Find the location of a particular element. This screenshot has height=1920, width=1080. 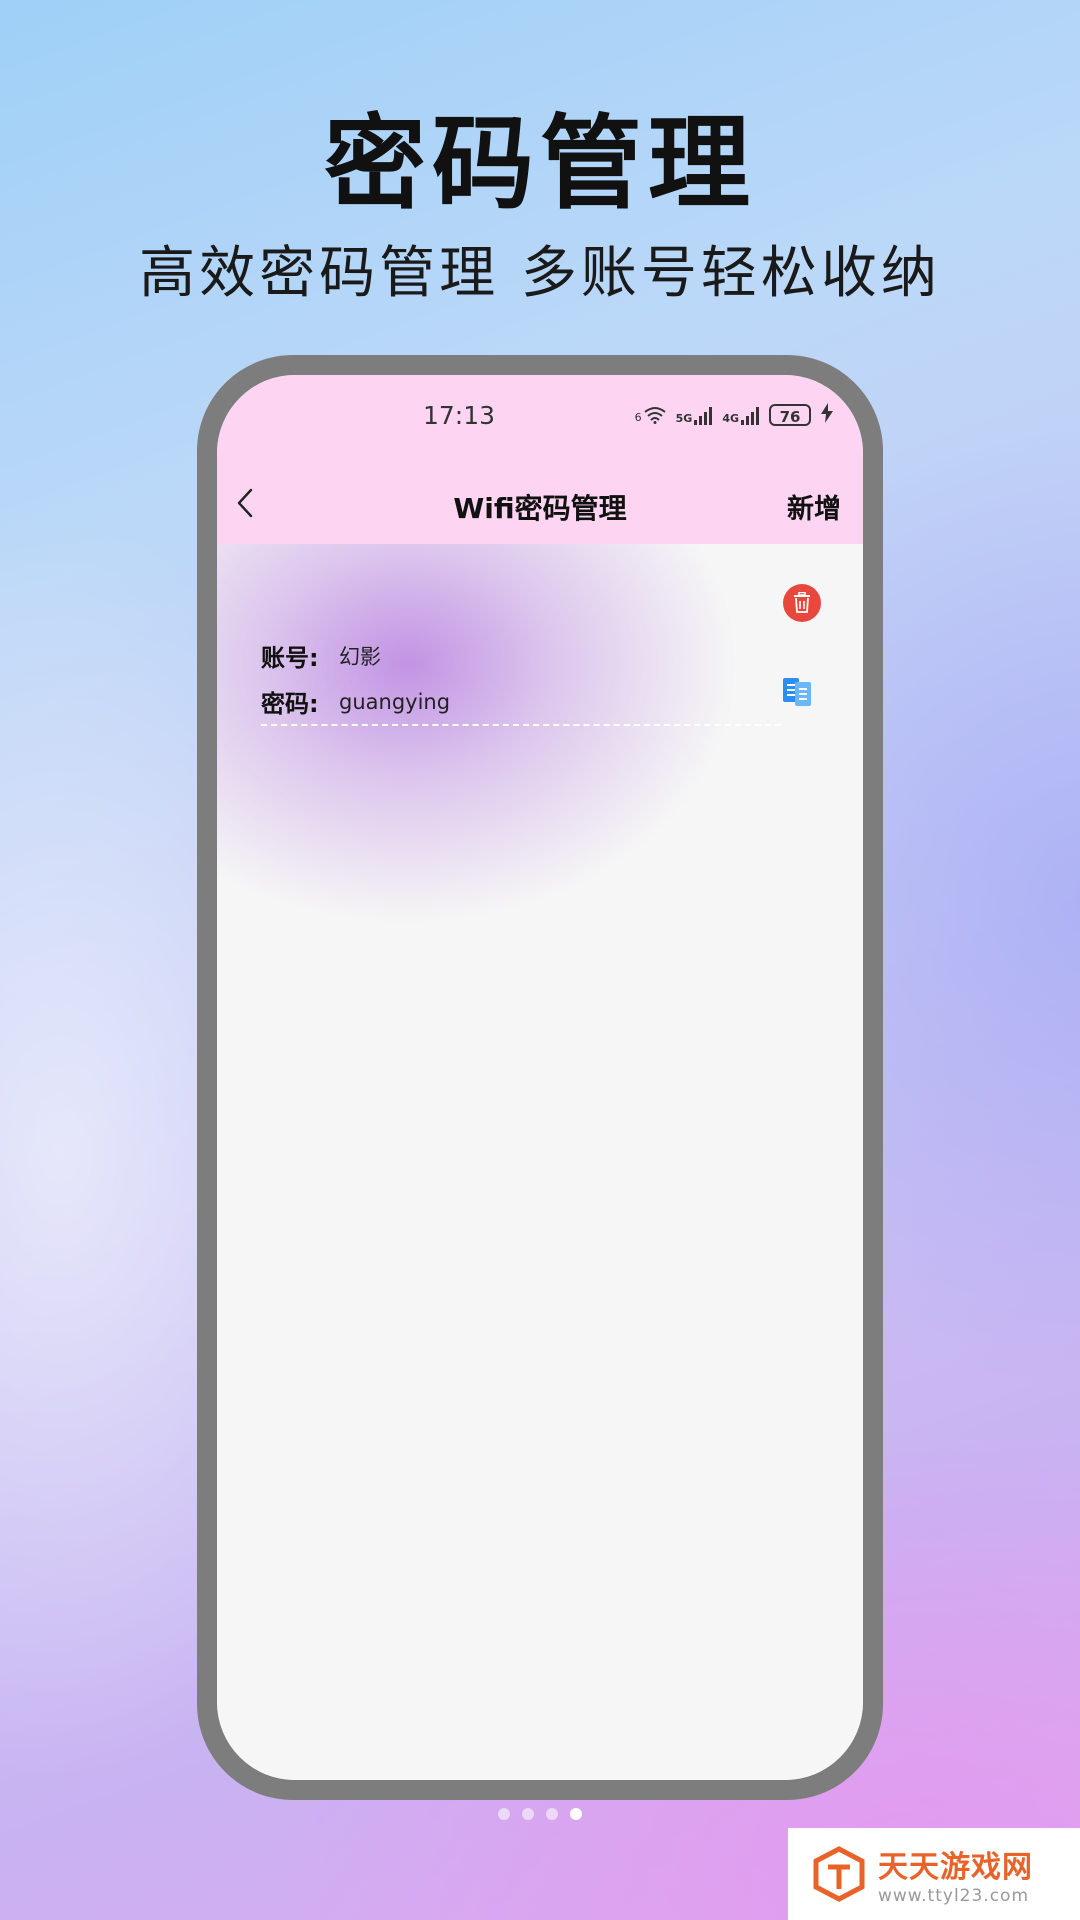

password-entry-card: 账号: 幻影 密码: guangying is located at coordinates (541, 654).